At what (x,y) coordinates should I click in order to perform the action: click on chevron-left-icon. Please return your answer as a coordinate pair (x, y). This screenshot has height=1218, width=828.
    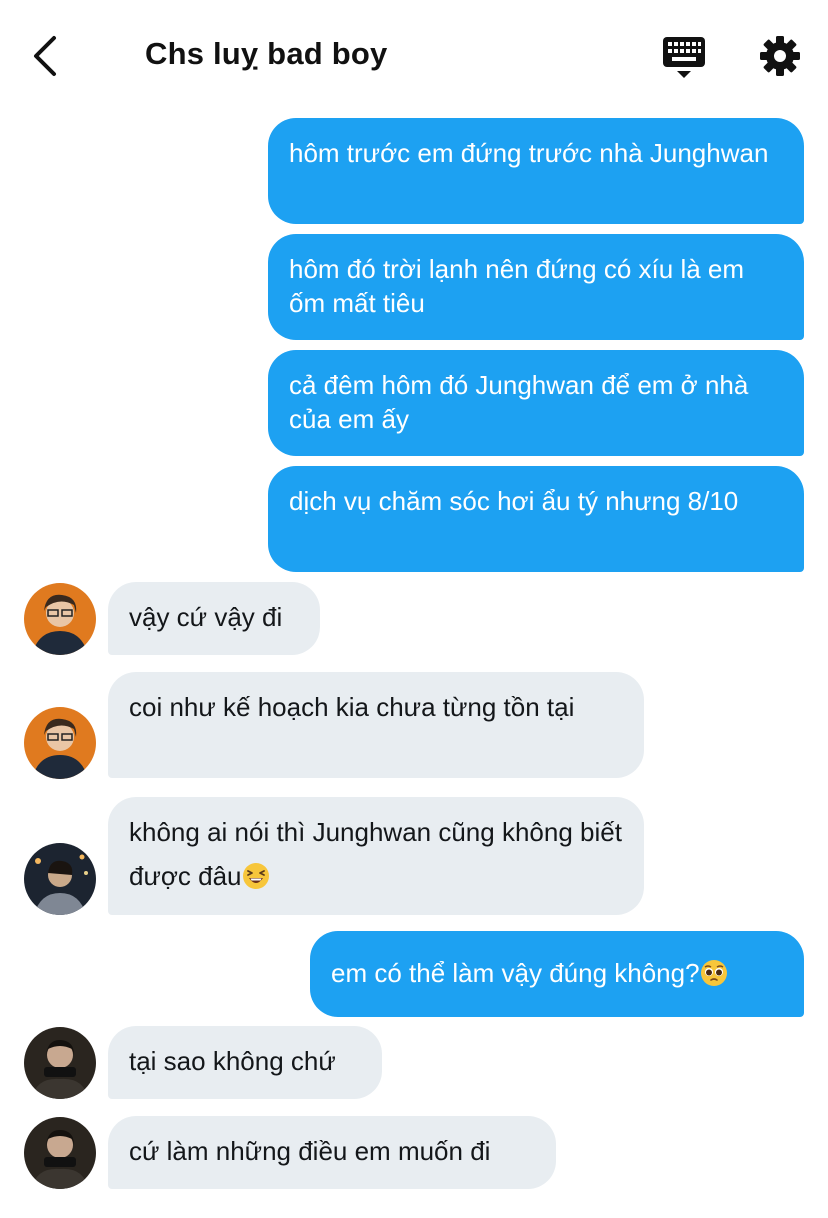
    Looking at the image, I should click on (45, 56).